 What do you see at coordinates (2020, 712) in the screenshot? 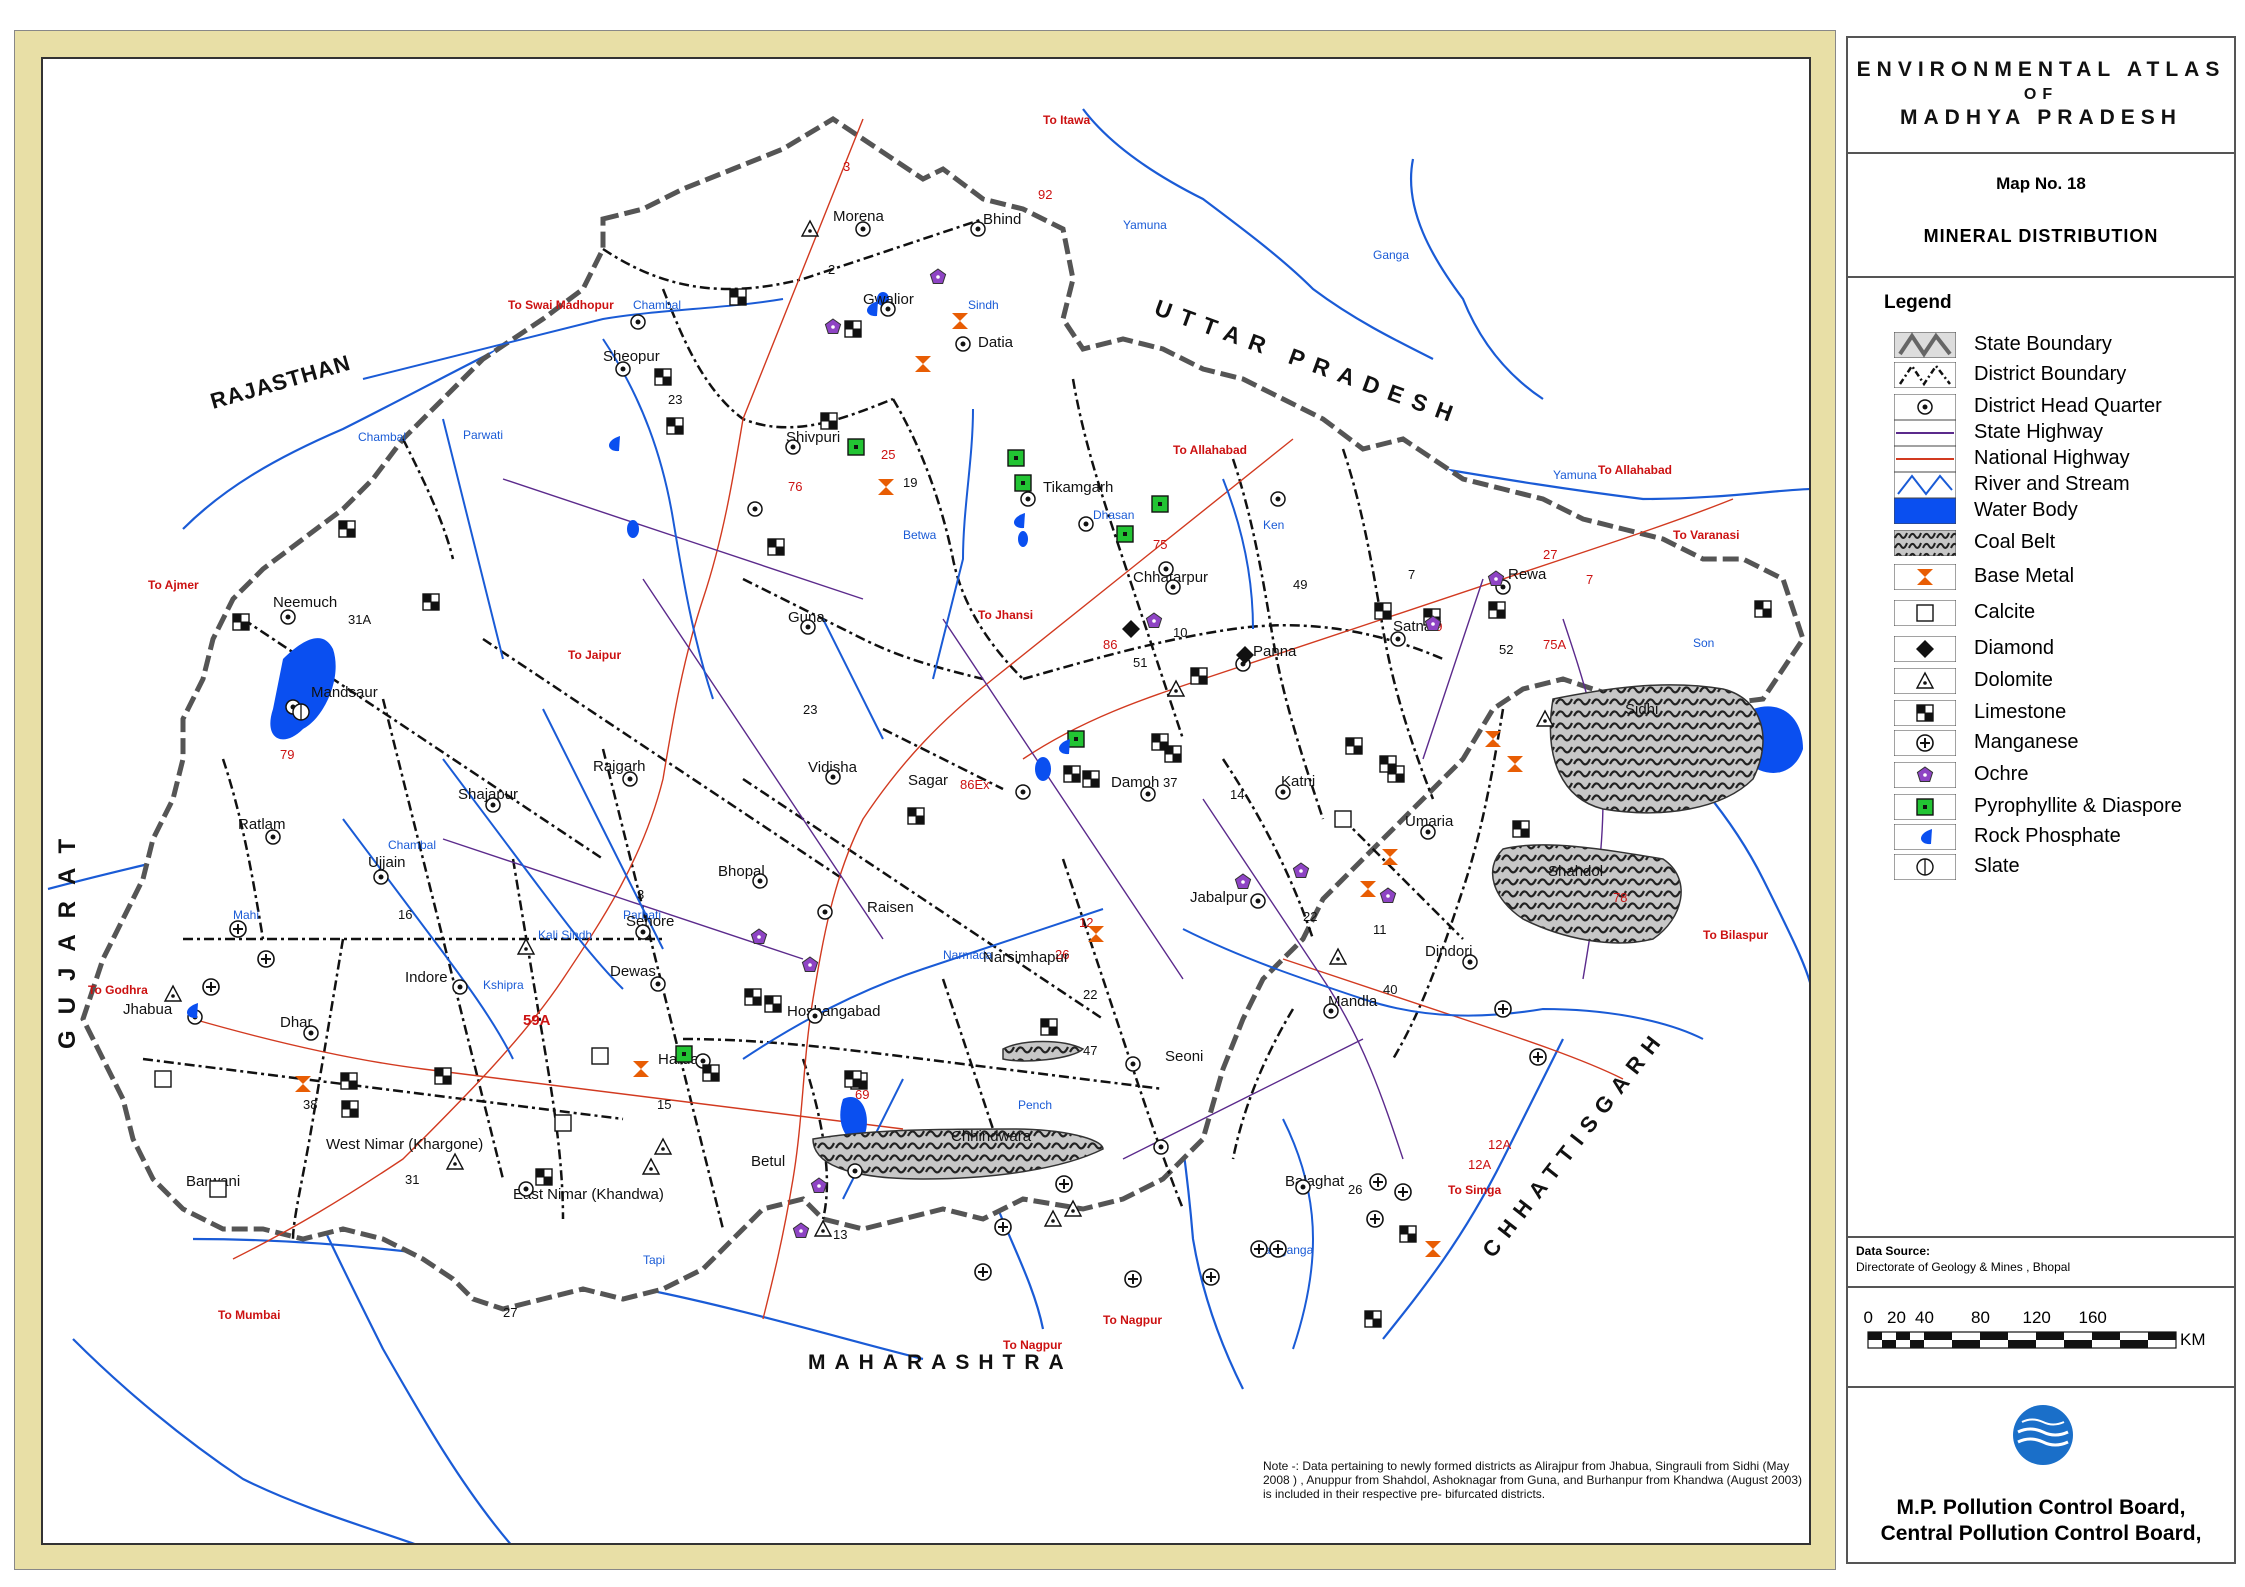
I see `legend-label: Limestone` at bounding box center [2020, 712].